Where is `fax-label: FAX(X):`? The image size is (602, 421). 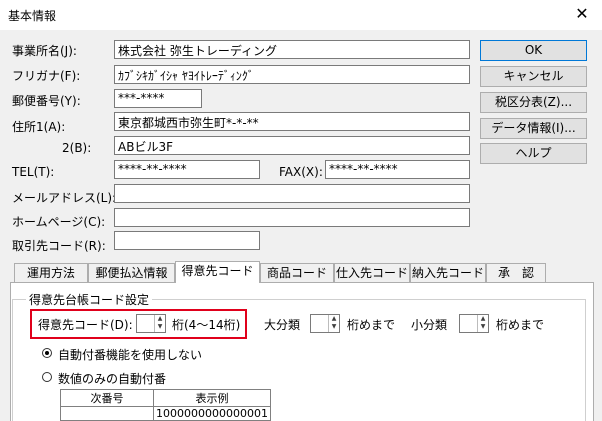
fax-label: FAX(X): is located at coordinates (301, 172).